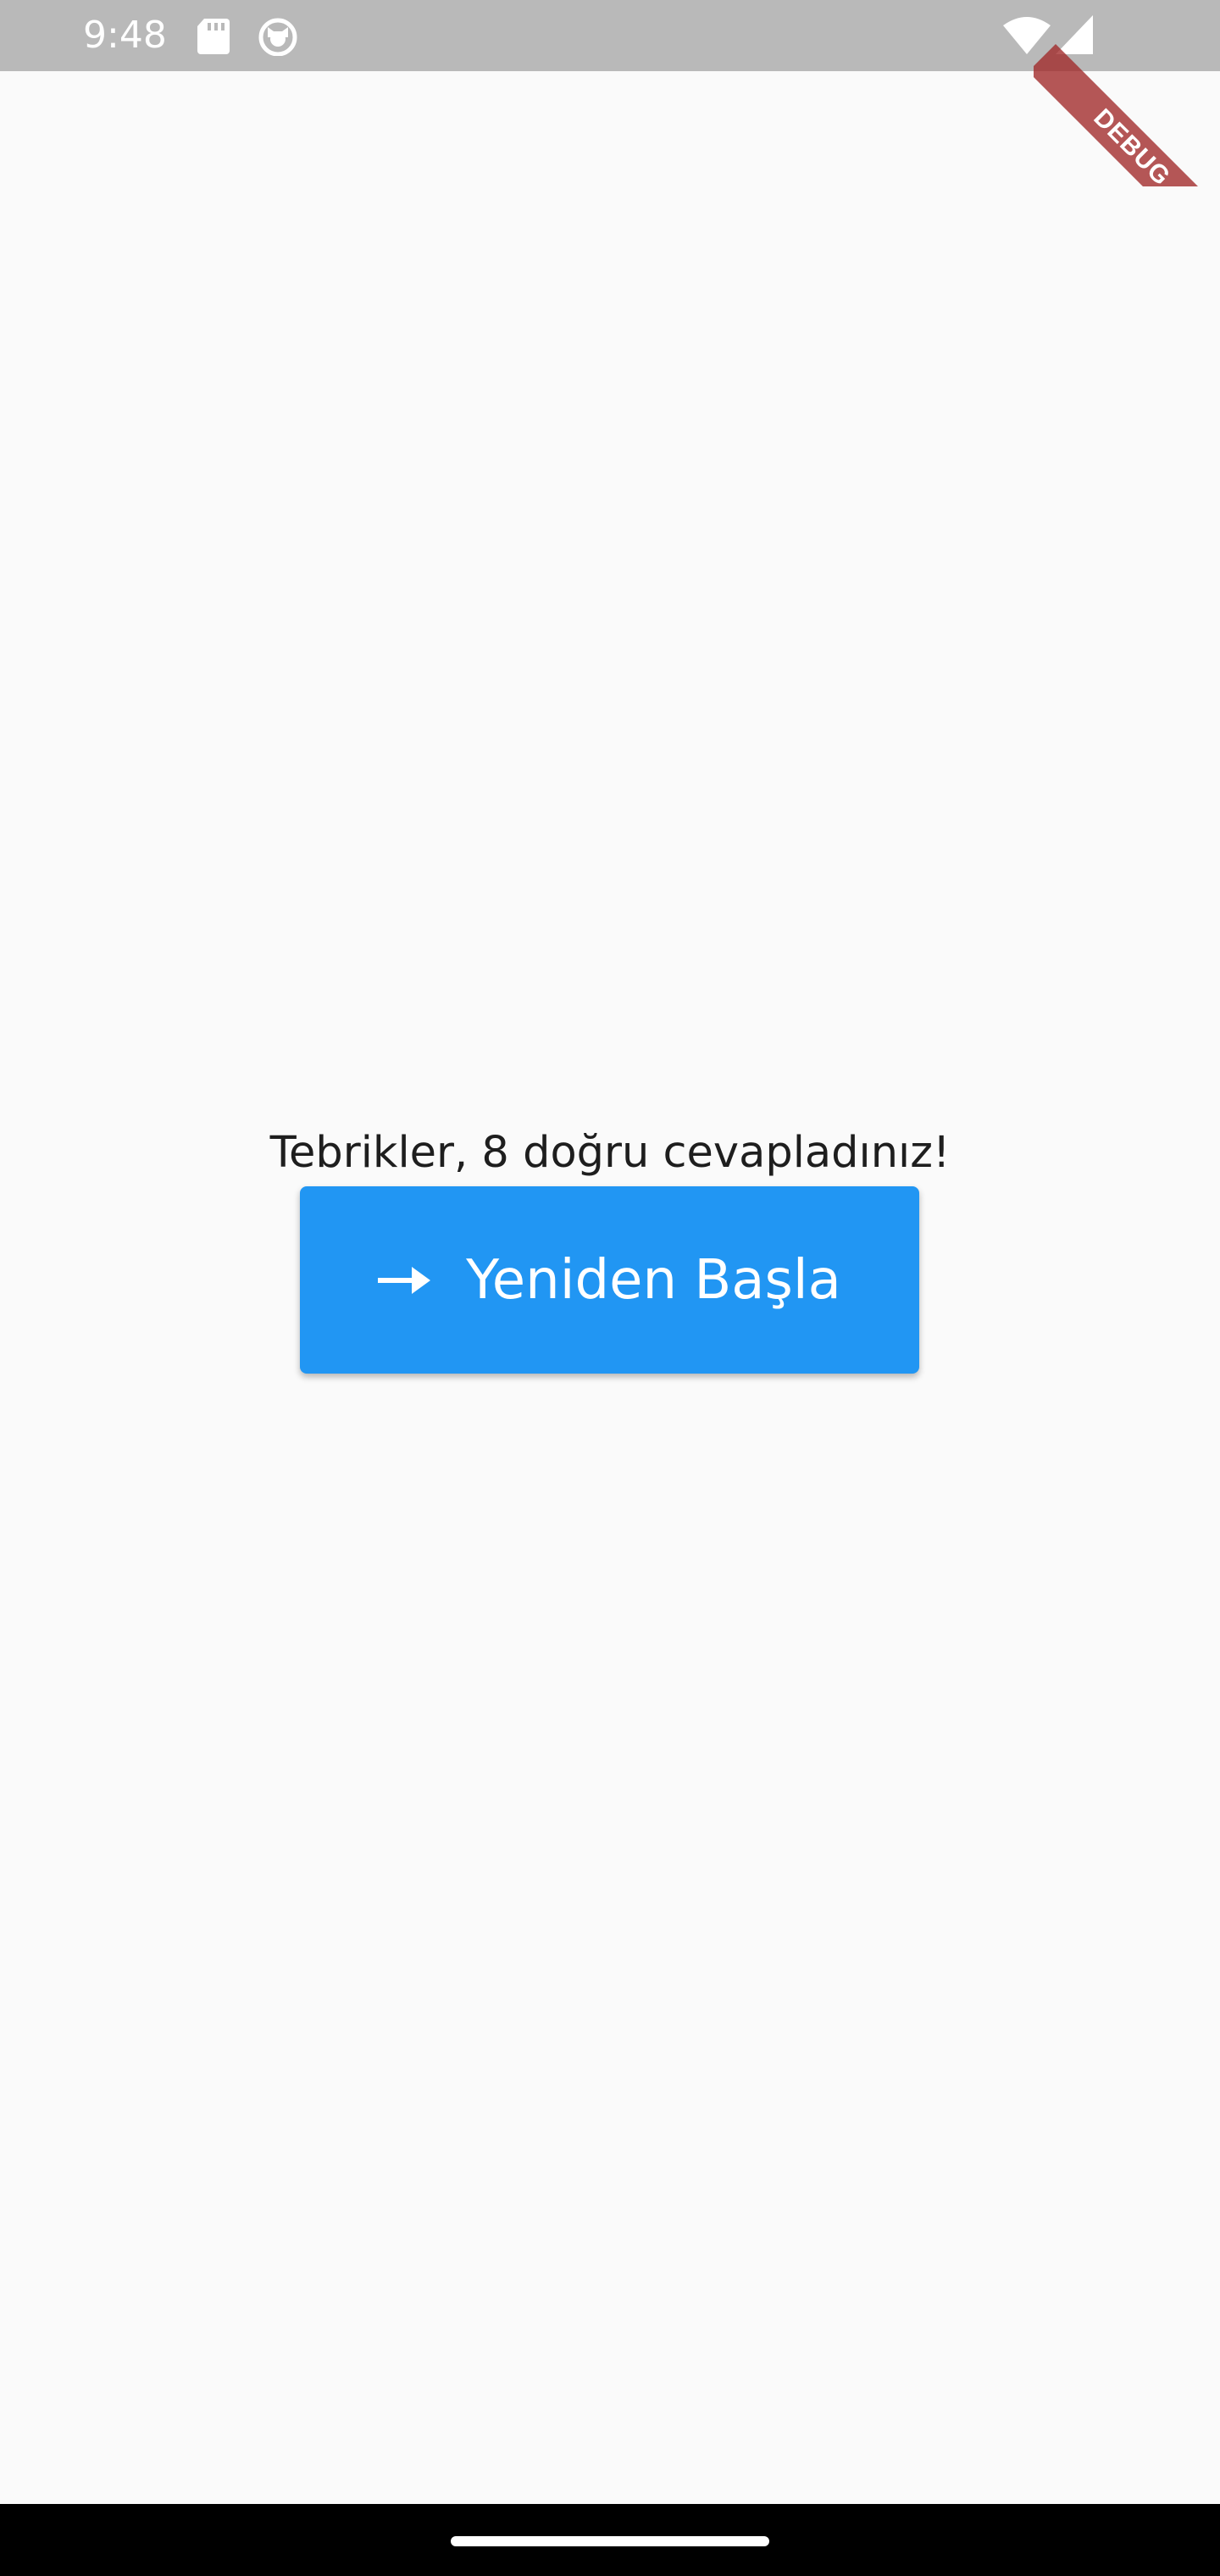 This screenshot has height=2576, width=1220. Describe the element at coordinates (404, 1280) in the screenshot. I see `arrow-forward-icon` at that location.